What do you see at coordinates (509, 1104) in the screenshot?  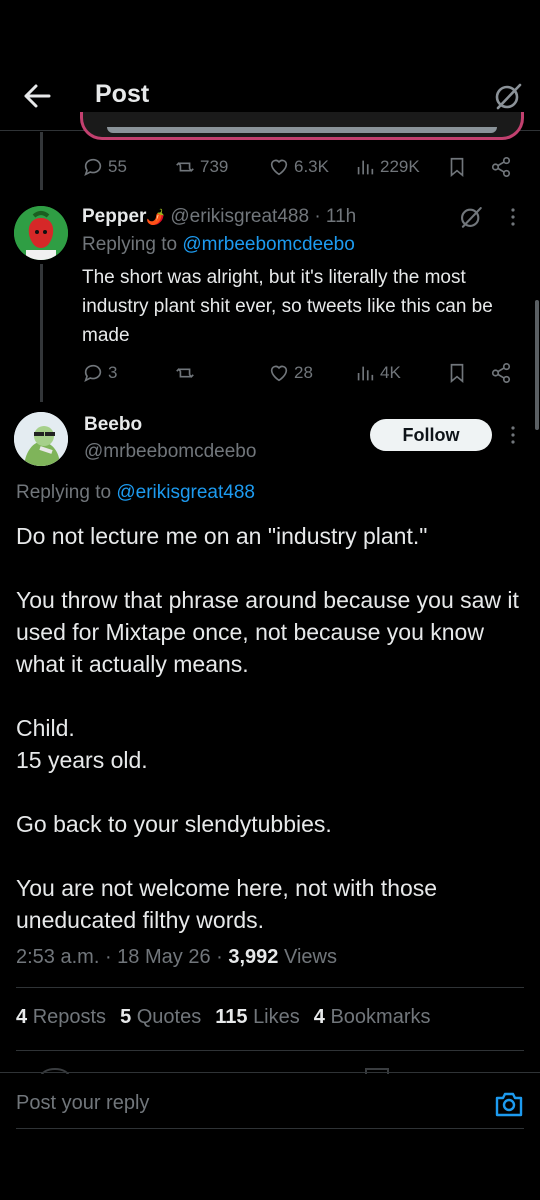 I see `camera-icon` at bounding box center [509, 1104].